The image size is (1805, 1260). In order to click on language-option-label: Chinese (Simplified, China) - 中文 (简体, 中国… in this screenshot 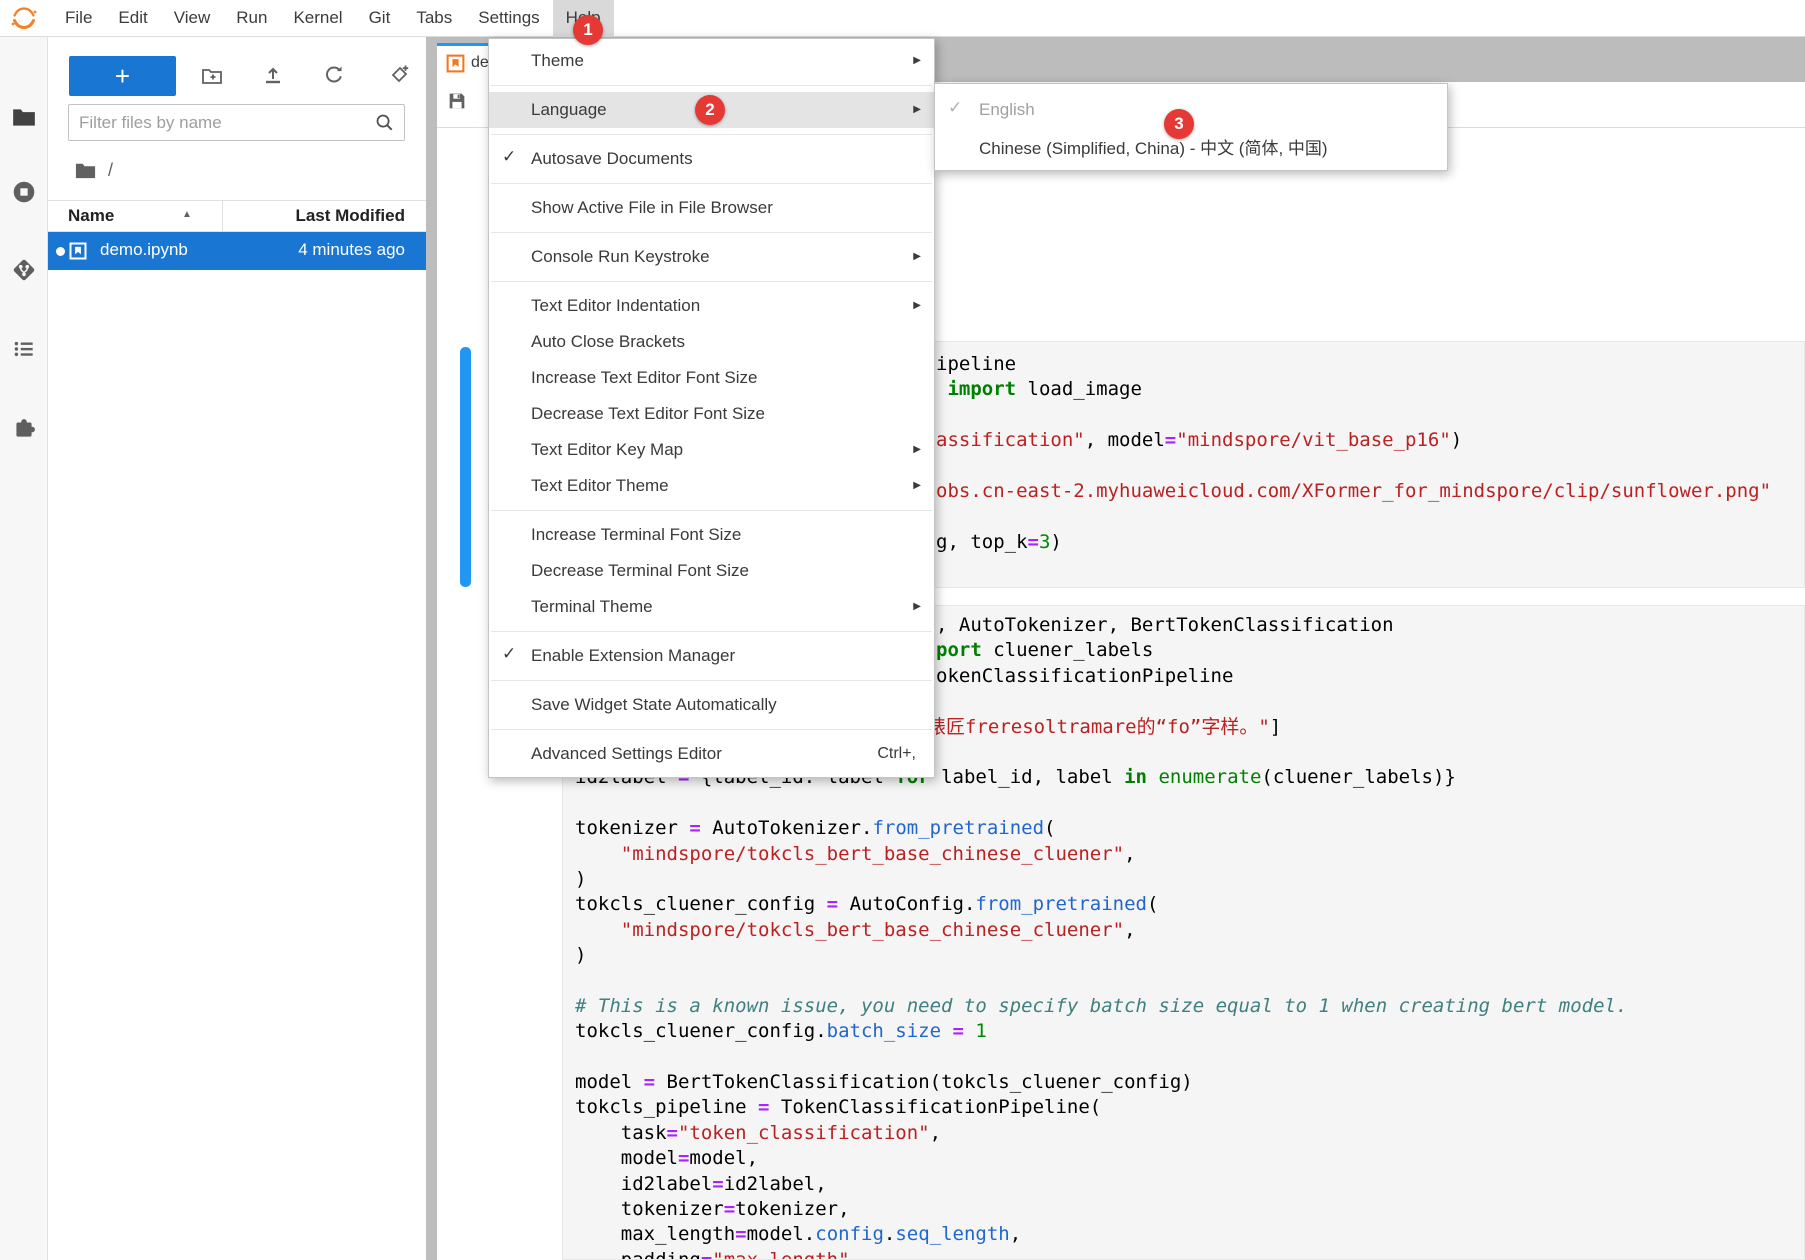, I will do `click(1153, 148)`.